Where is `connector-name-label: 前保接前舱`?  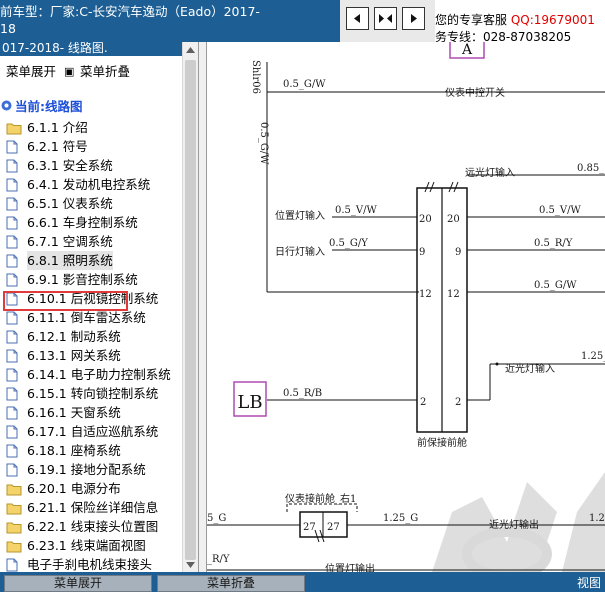
connector-name-label: 前保接前舱 is located at coordinates (442, 442).